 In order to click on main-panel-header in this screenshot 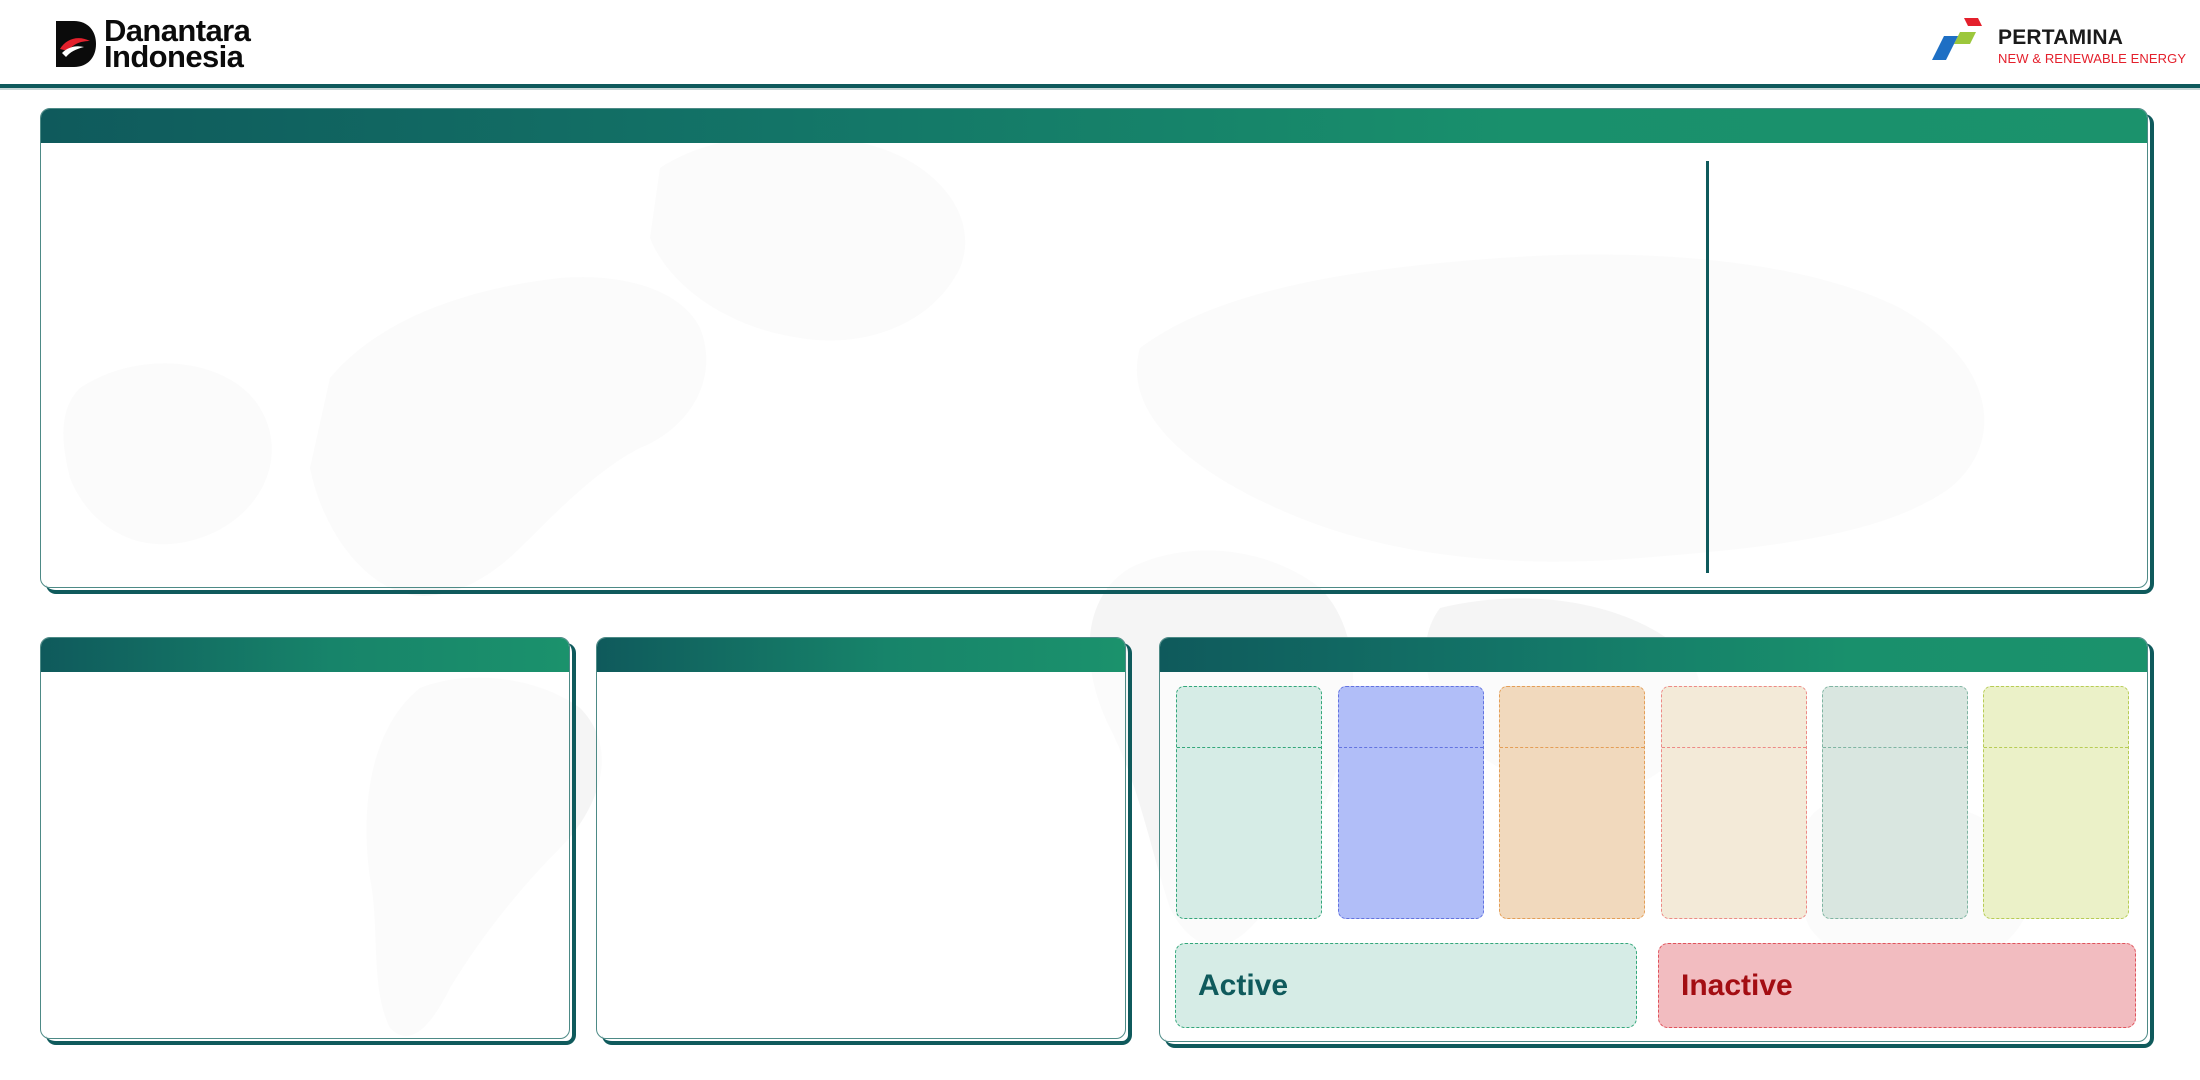, I will do `click(1094, 126)`.